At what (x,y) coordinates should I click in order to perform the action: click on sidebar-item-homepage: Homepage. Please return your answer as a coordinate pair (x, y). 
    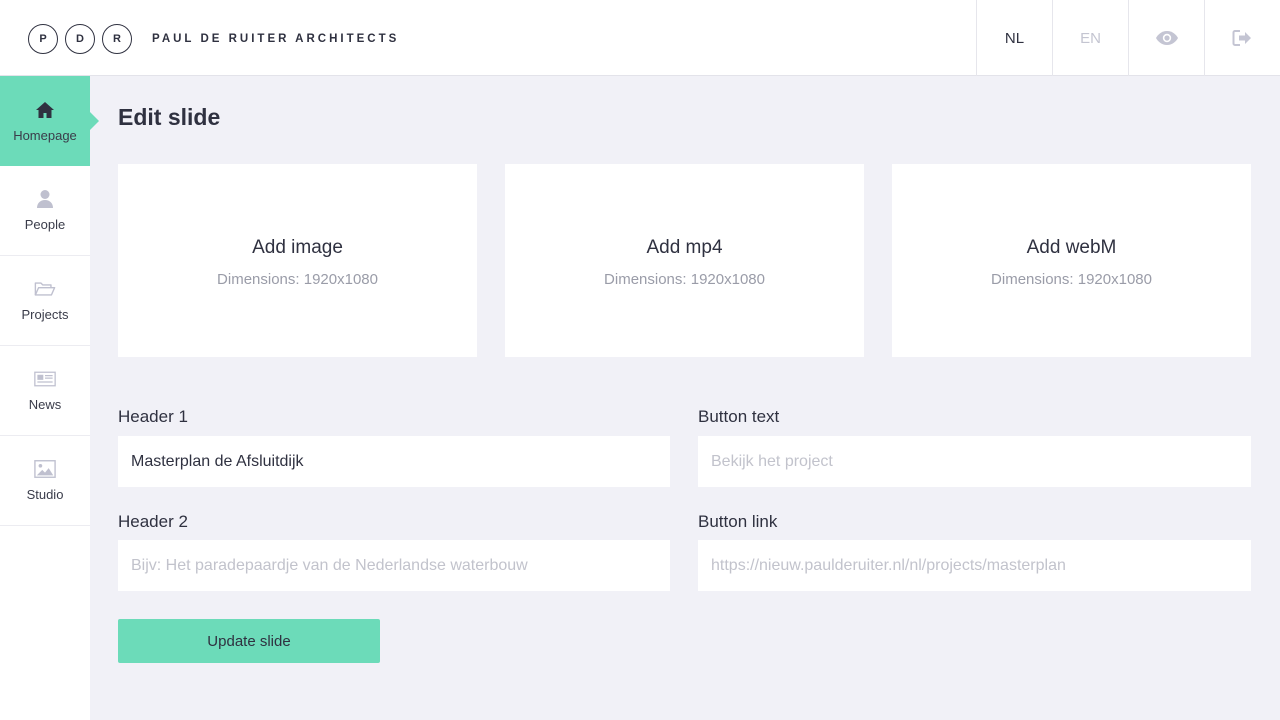
    Looking at the image, I should click on (49, 121).